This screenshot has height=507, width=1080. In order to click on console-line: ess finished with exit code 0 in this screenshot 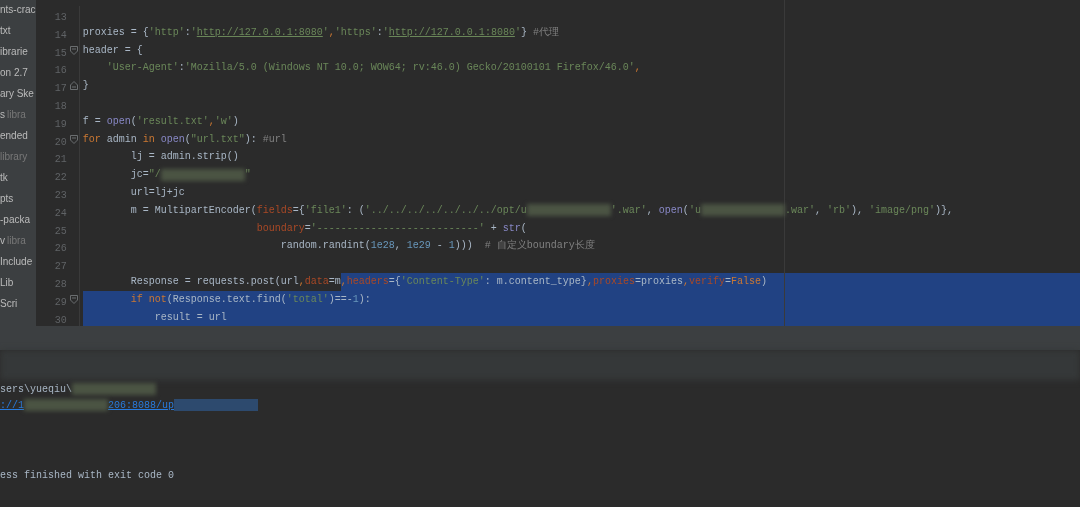, I will do `click(87, 476)`.